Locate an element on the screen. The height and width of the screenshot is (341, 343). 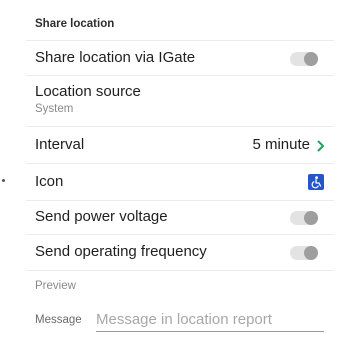
message-input is located at coordinates (210, 319).